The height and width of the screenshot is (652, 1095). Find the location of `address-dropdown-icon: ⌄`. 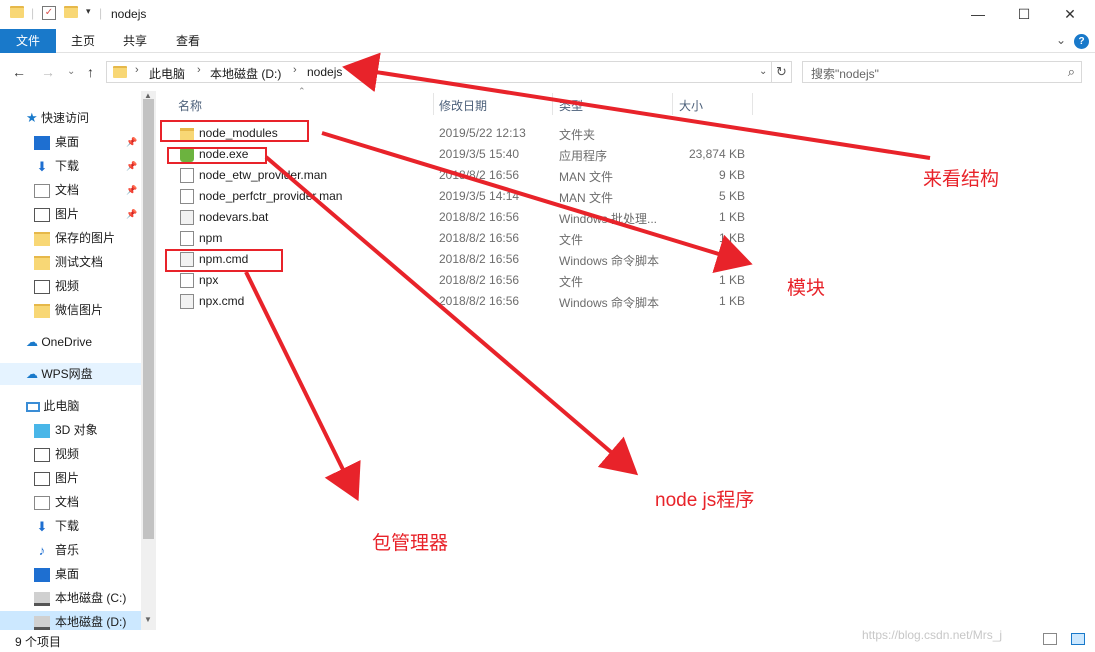

address-dropdown-icon: ⌄ is located at coordinates (763, 71).